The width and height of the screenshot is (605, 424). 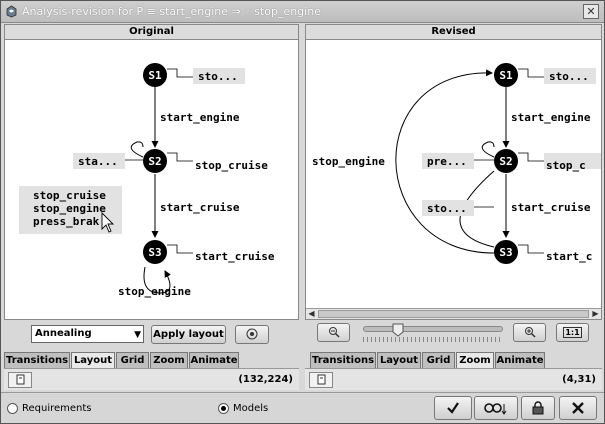 I want to click on s2-annotation-right: stop_c, so click(x=566, y=165).